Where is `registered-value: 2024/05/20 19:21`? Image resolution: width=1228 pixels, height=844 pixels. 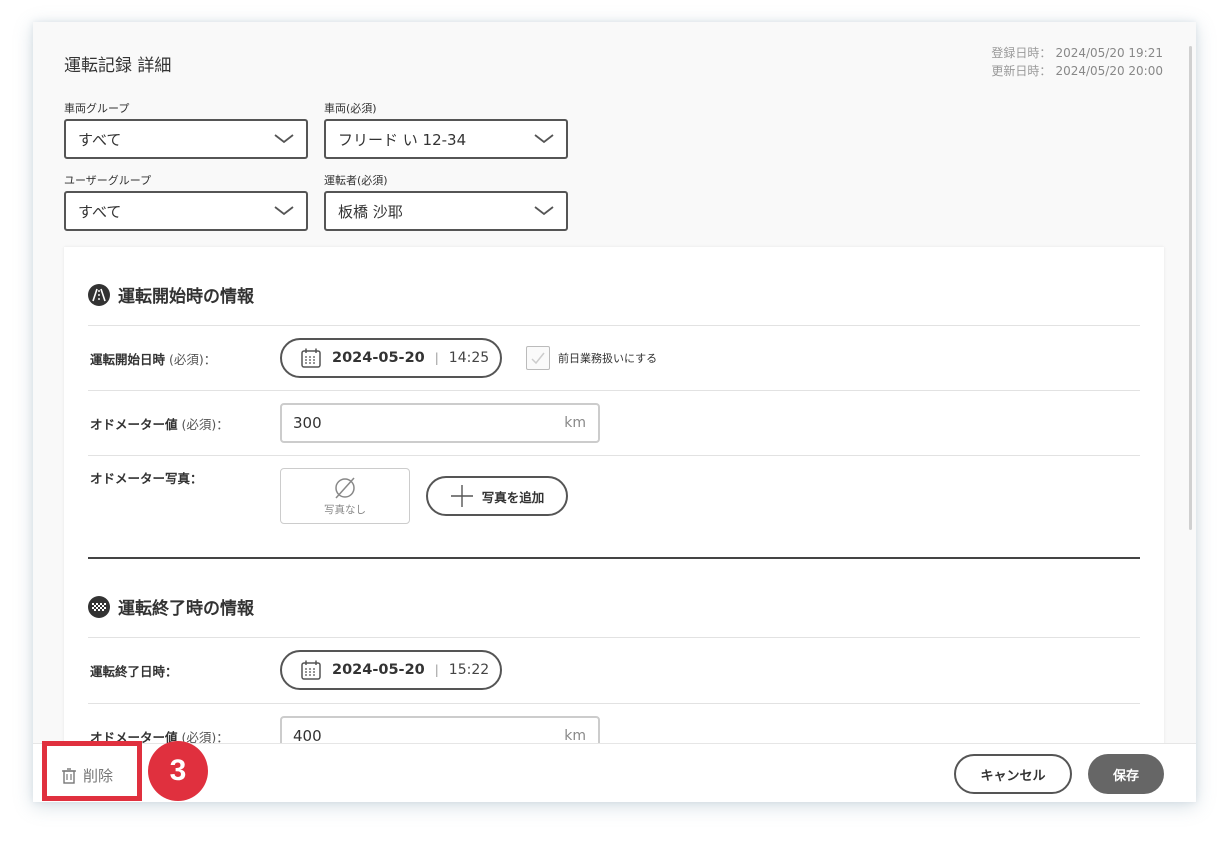 registered-value: 2024/05/20 19:21 is located at coordinates (1109, 53).